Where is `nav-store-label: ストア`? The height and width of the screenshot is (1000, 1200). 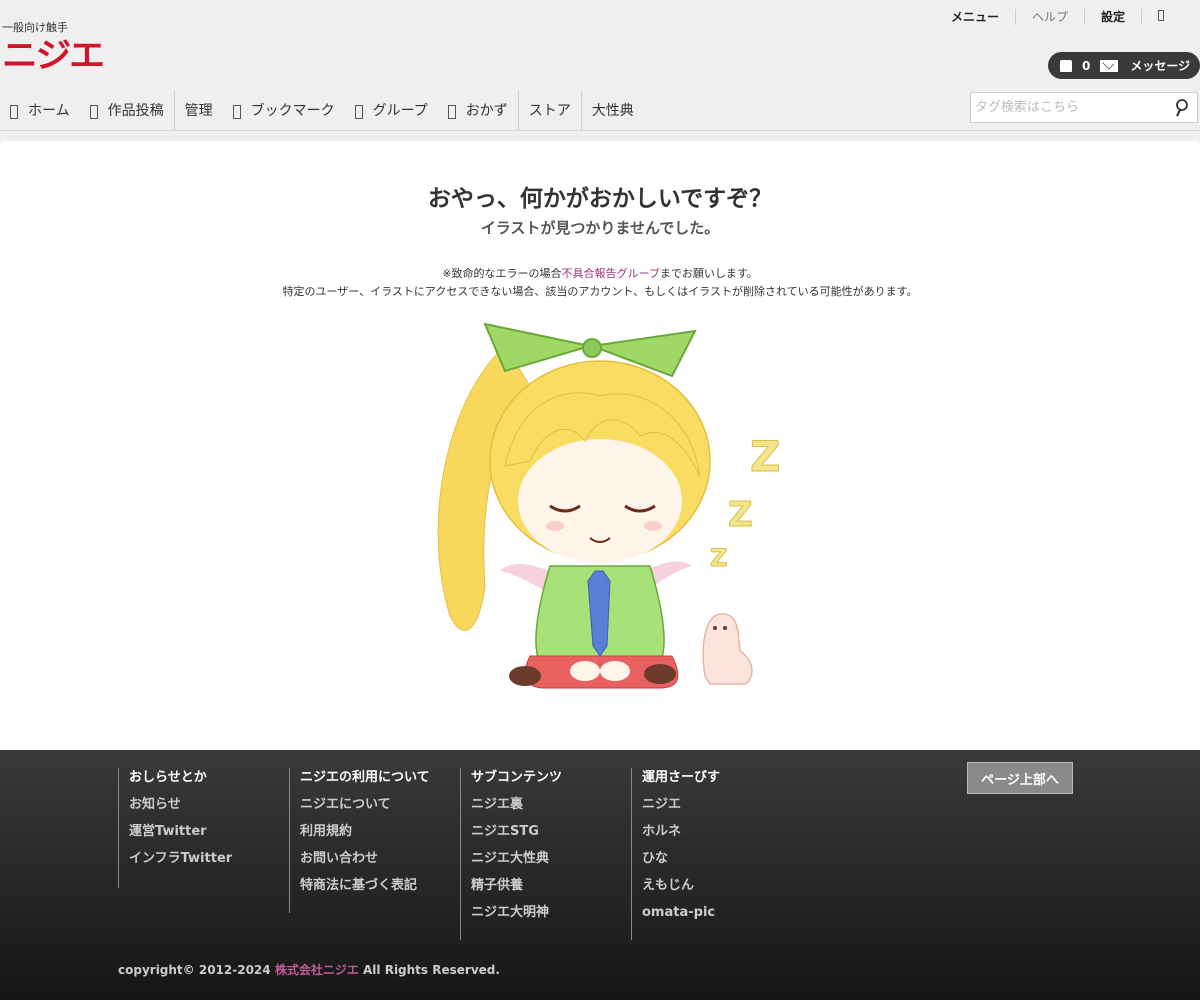 nav-store-label: ストア is located at coordinates (549, 111).